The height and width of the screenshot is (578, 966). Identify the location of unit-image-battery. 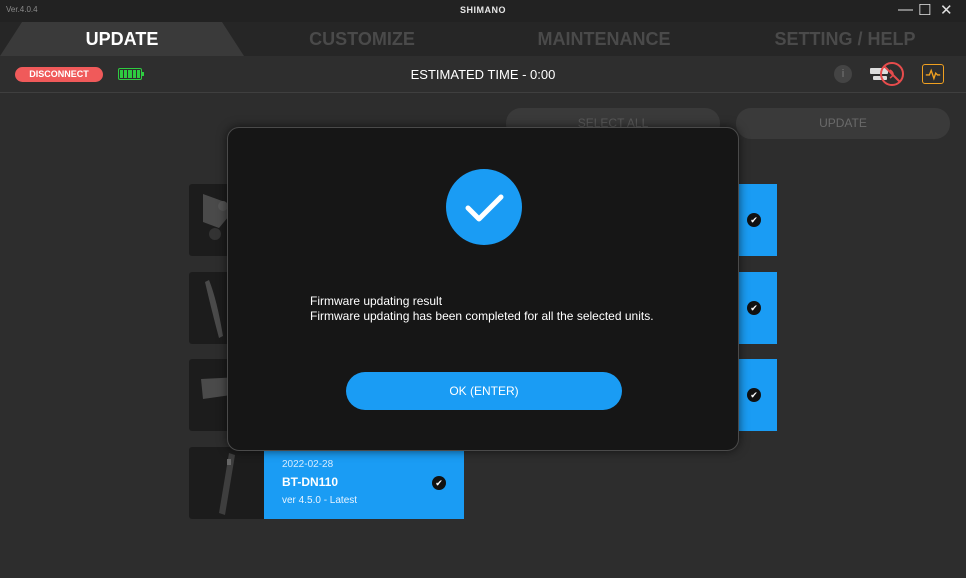
(227, 483).